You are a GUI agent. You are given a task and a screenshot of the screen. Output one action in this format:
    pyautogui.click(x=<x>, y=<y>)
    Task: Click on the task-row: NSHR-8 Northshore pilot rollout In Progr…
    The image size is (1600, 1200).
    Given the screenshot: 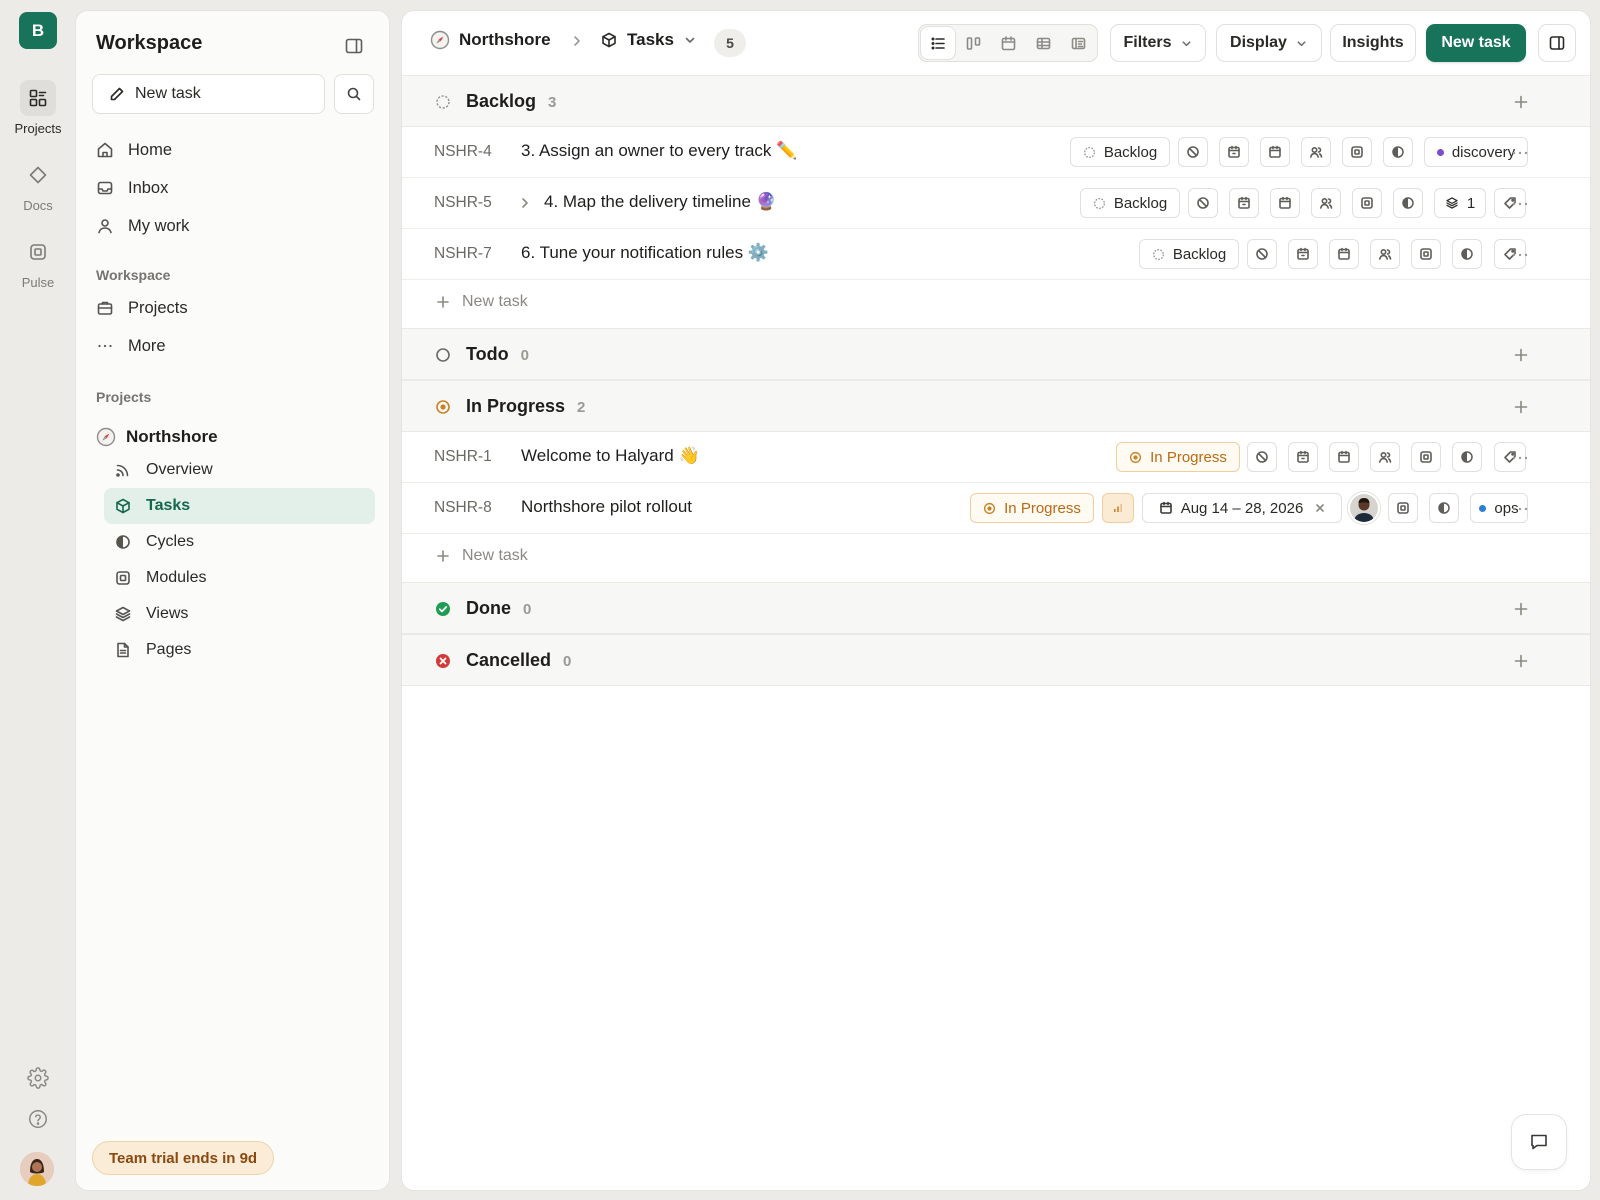 What is the action you would take?
    pyautogui.click(x=996, y=508)
    